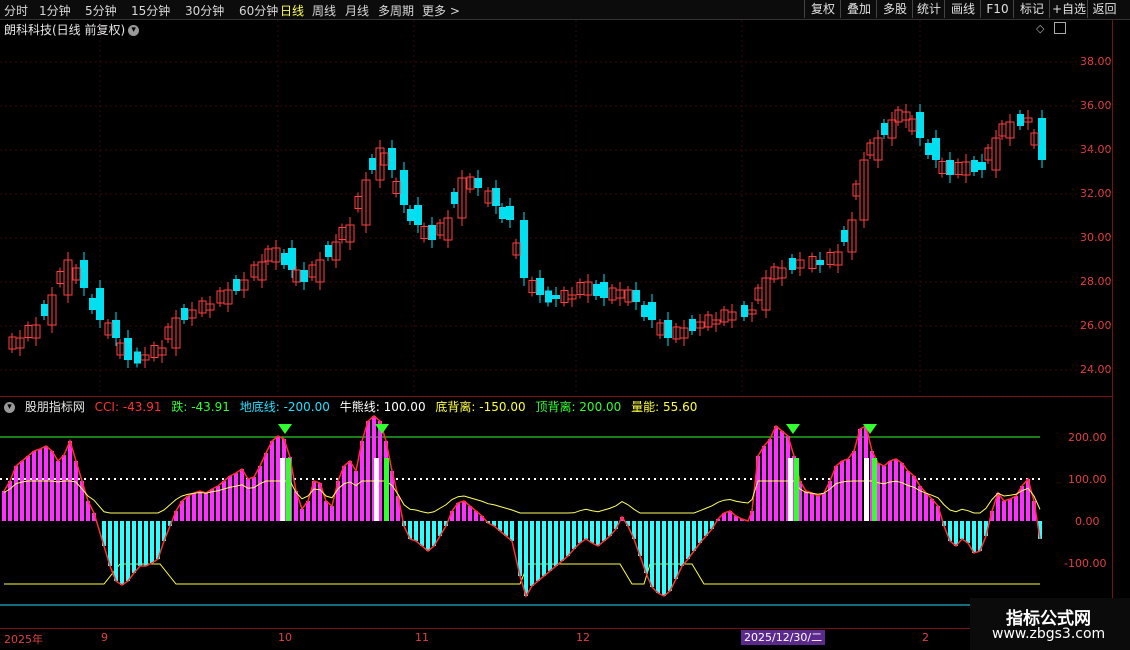 Image resolution: width=1130 pixels, height=650 pixels. I want to click on tab-60min: 60分钟, so click(258, 10).